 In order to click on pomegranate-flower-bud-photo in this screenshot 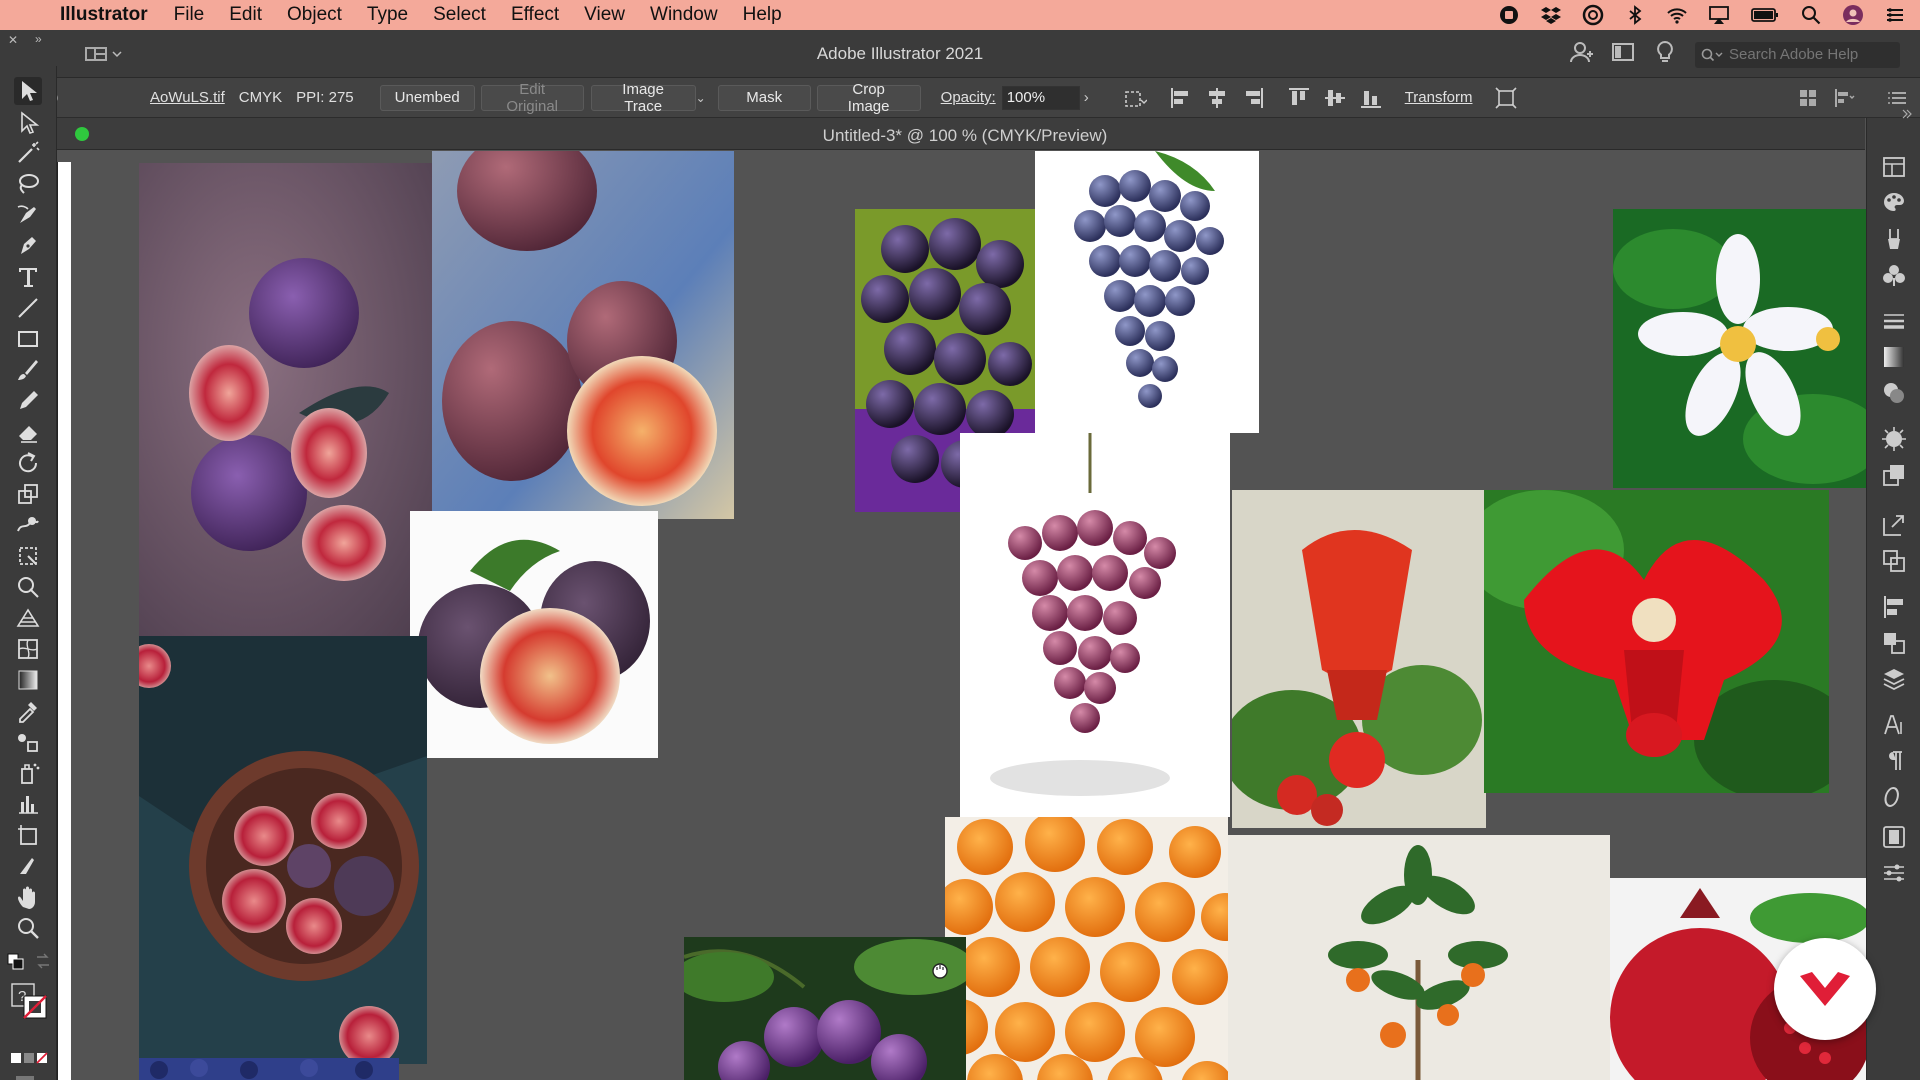, I will do `click(1359, 659)`.